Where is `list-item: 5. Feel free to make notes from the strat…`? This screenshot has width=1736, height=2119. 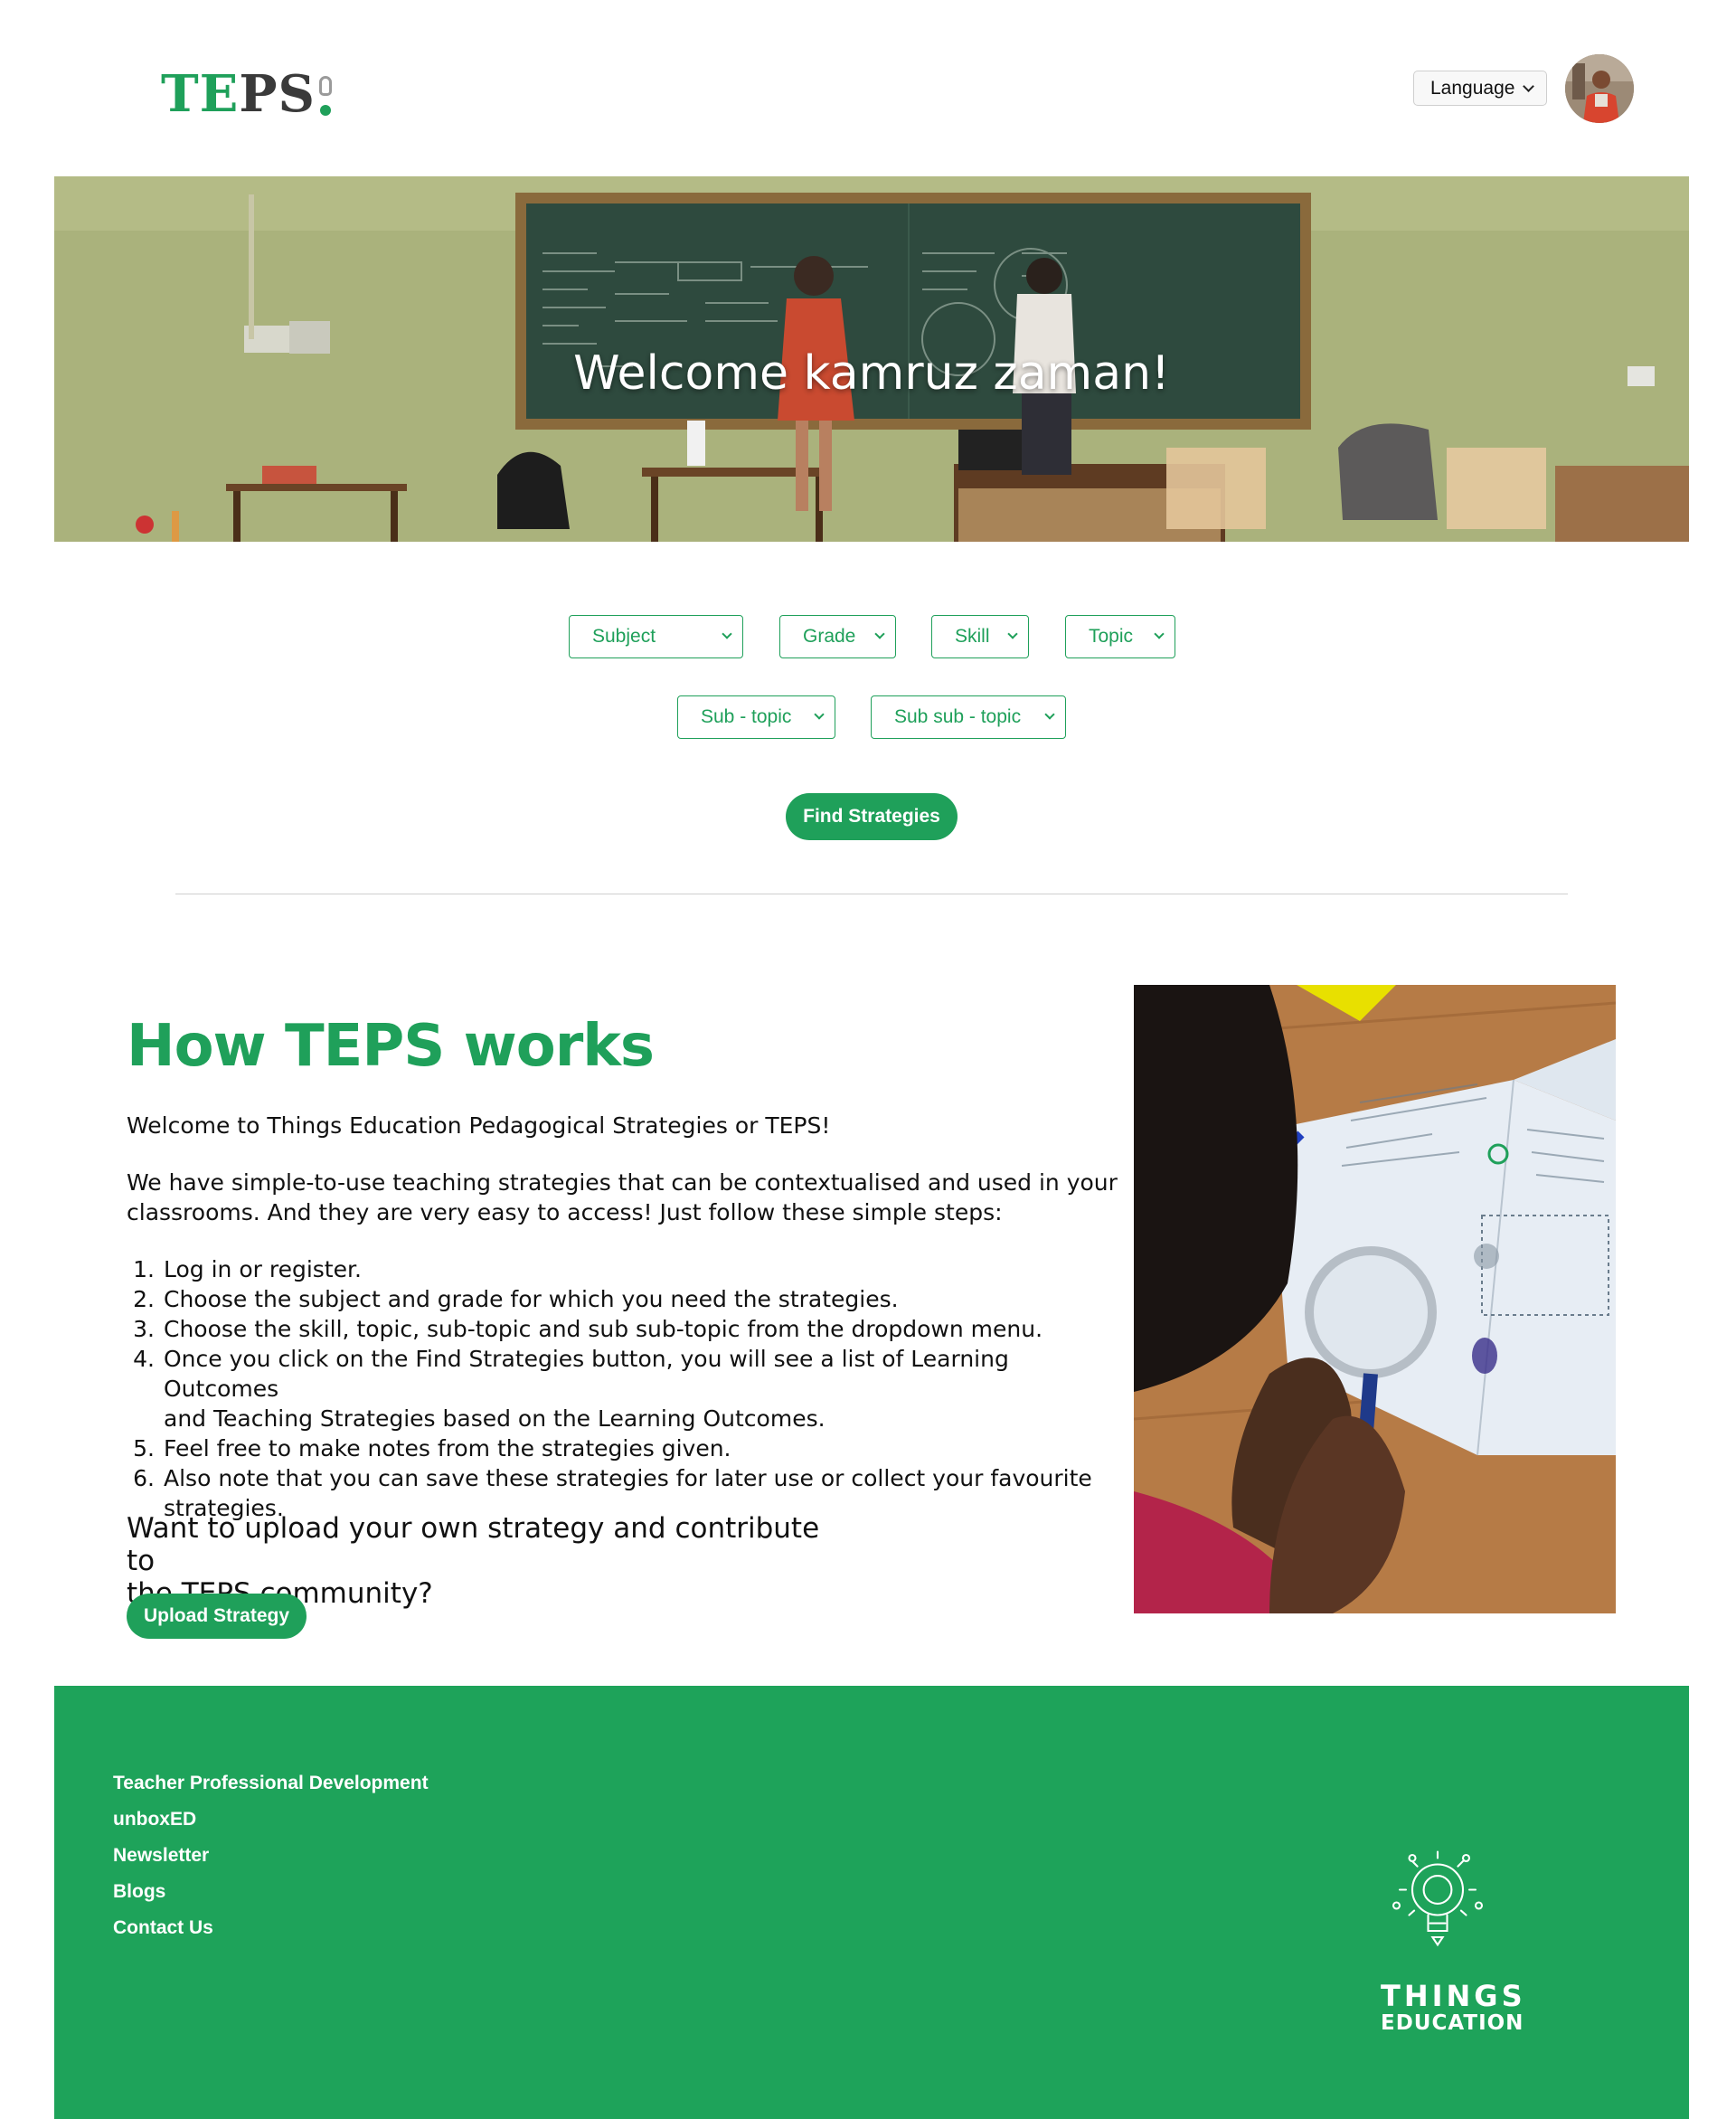
list-item: 5. Feel free to make notes from the strat… is located at coordinates (432, 1448).